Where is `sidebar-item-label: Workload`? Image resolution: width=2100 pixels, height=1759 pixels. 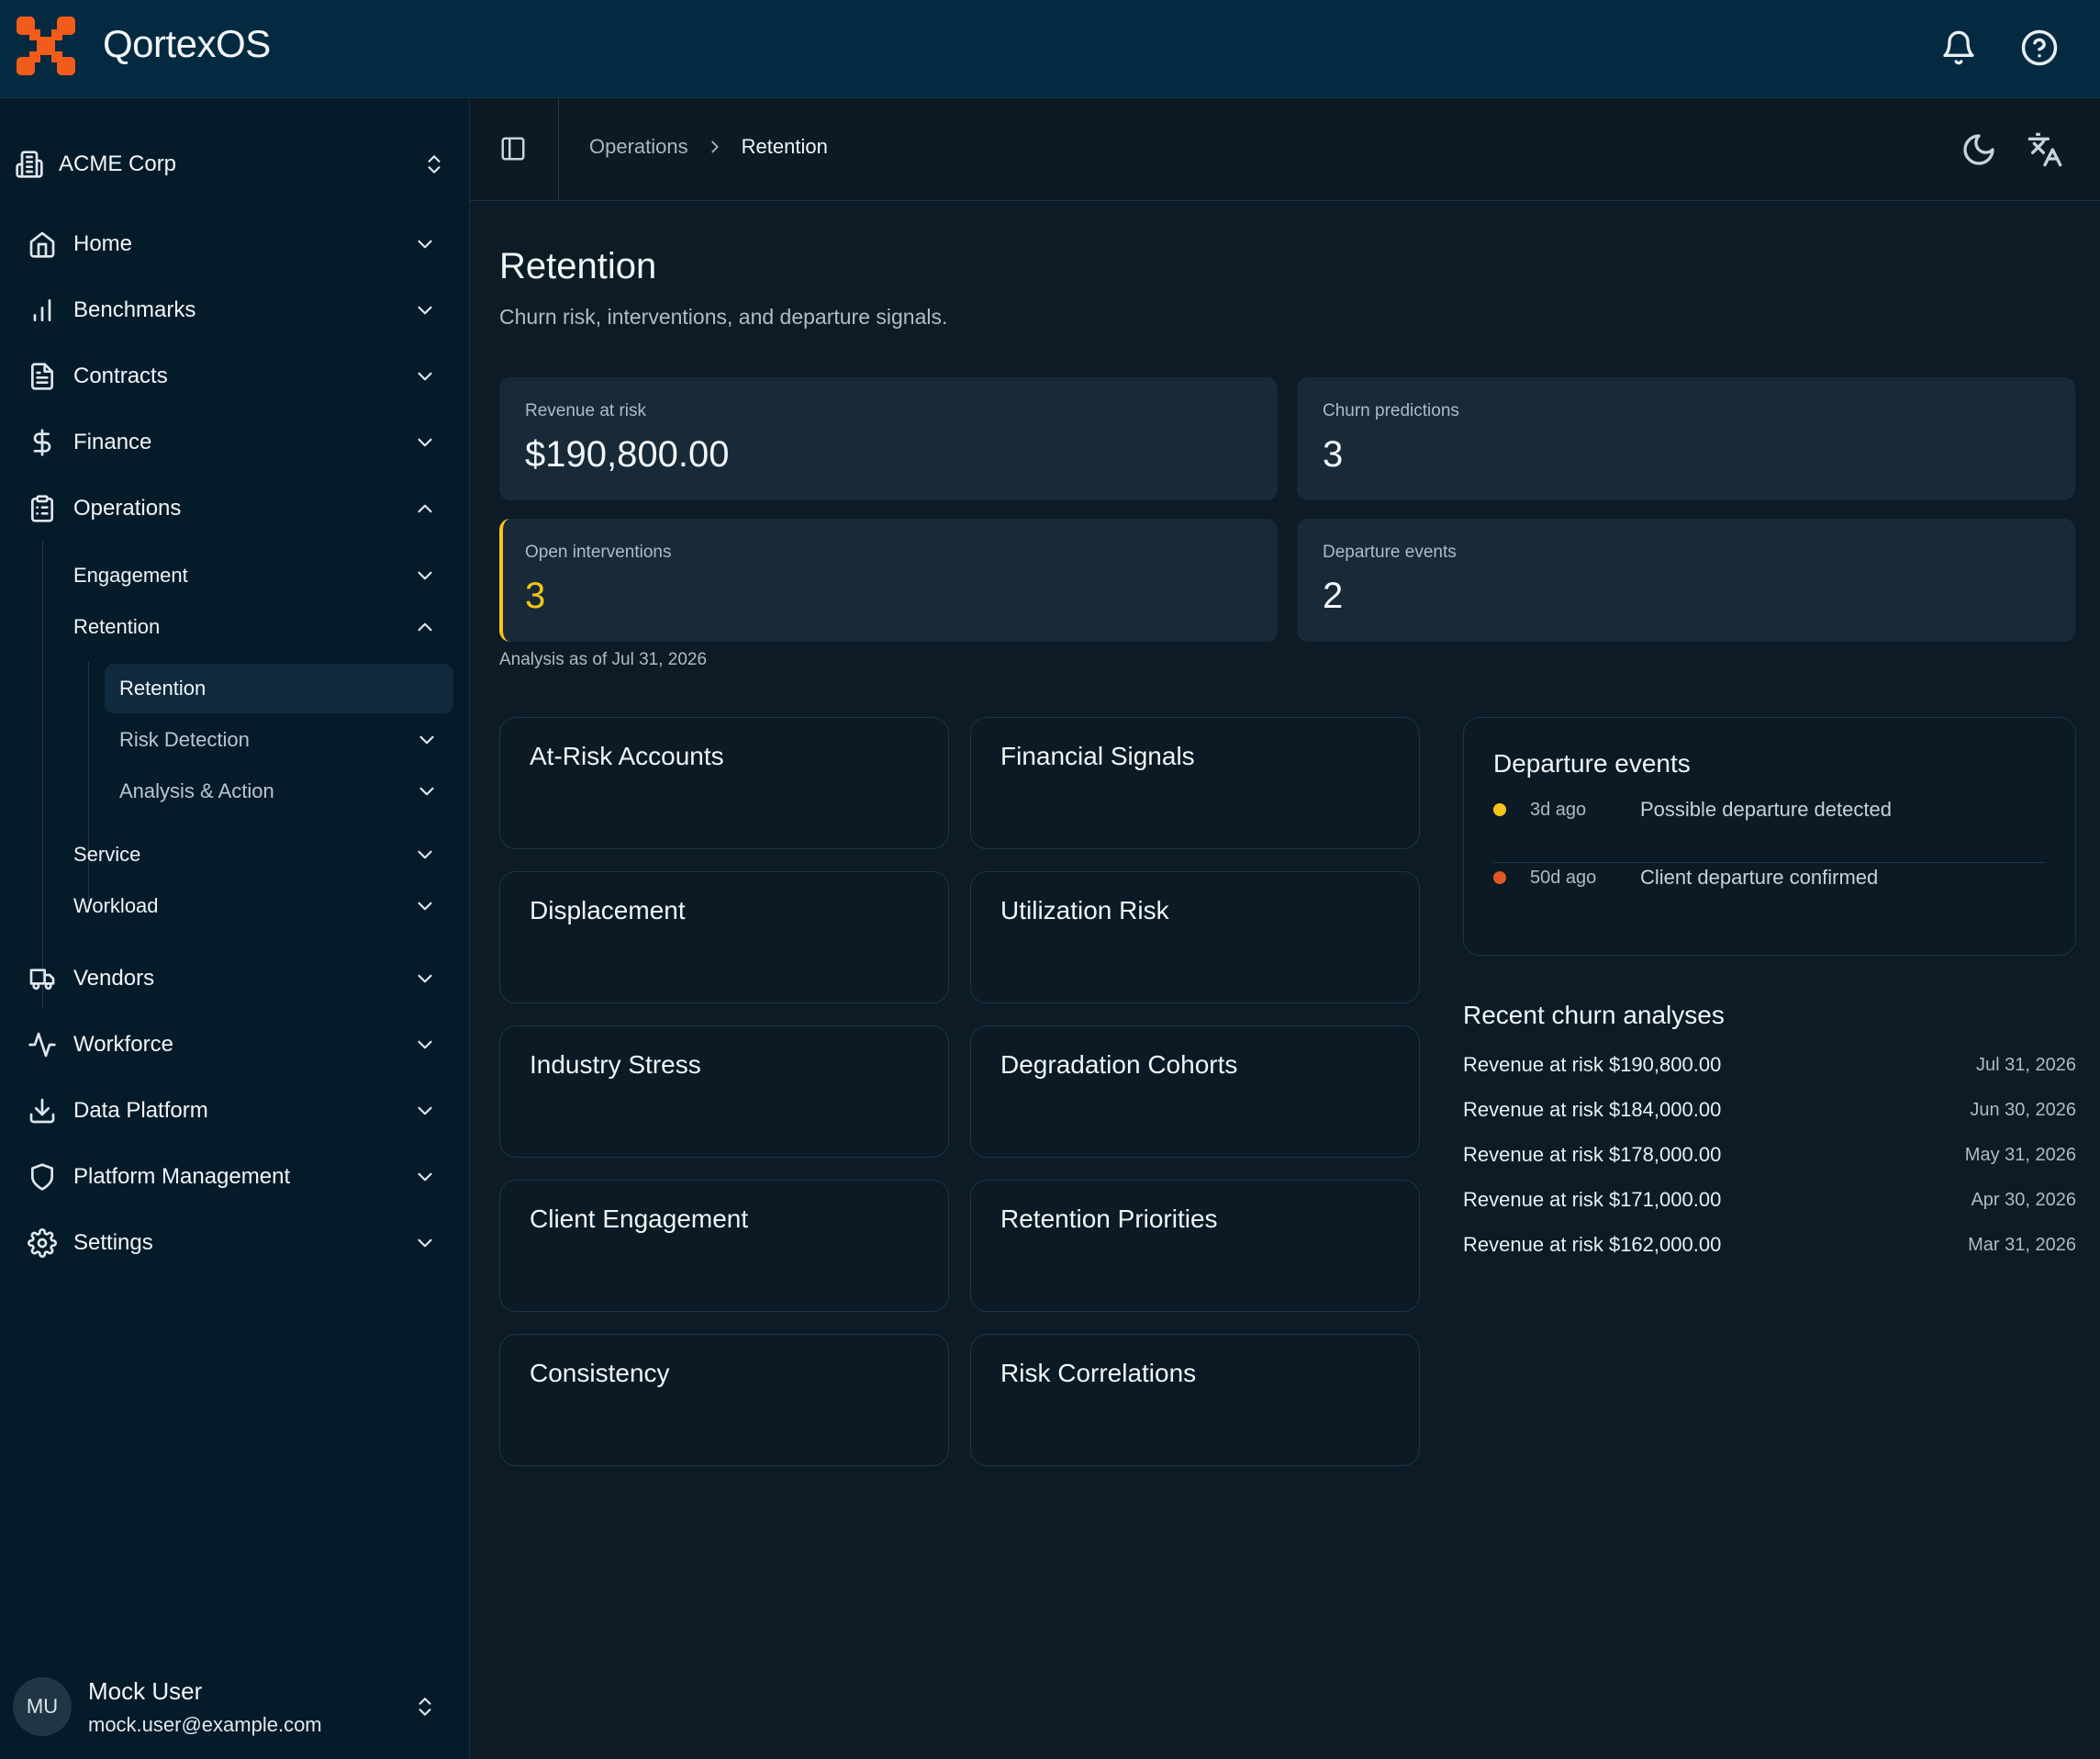
sidebar-item-label: Workload is located at coordinates (116, 905).